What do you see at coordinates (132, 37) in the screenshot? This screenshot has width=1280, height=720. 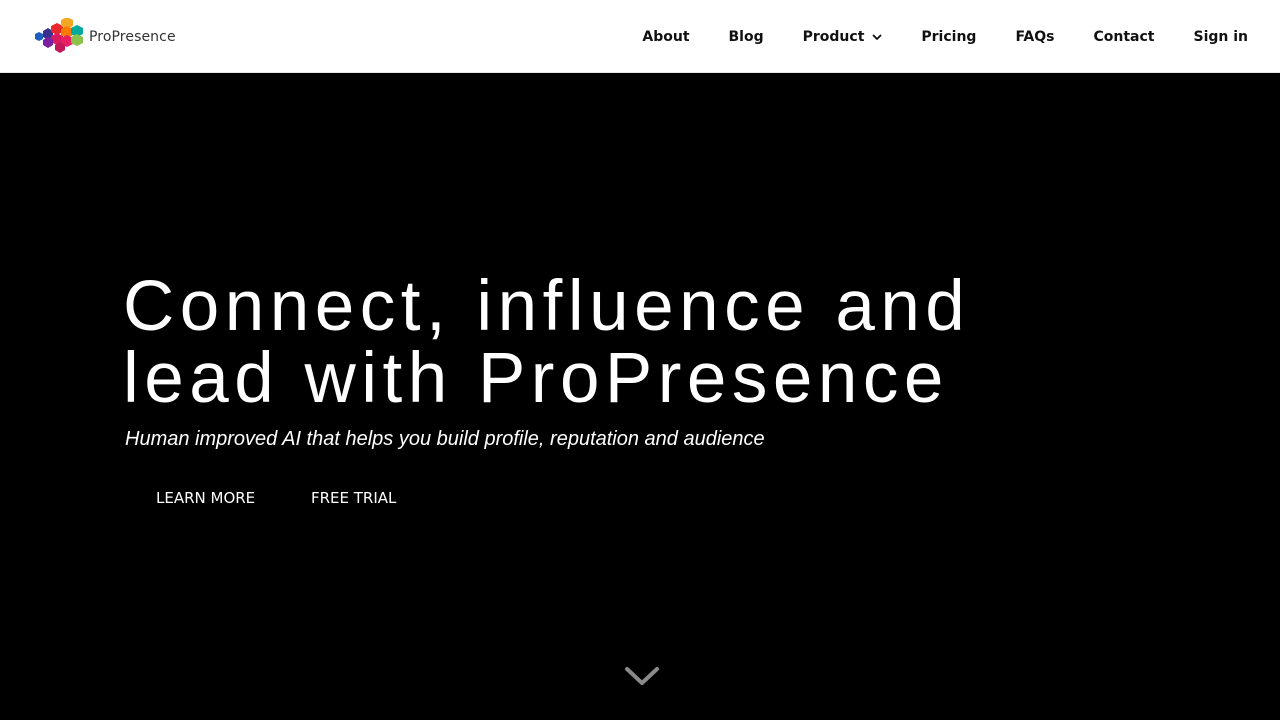 I see `logo-text: ProPresence` at bounding box center [132, 37].